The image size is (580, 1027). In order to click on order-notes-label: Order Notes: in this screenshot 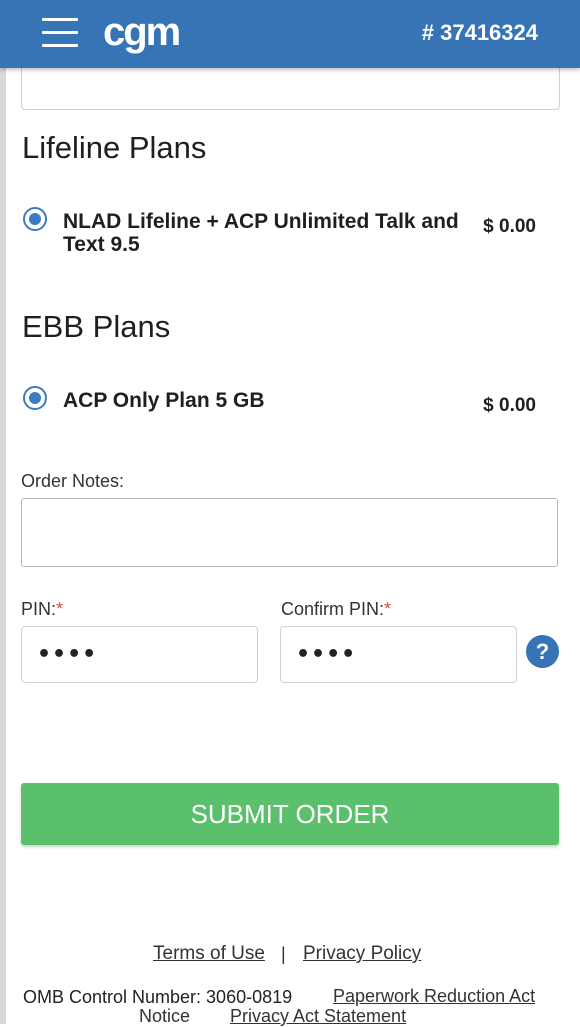, I will do `click(73, 481)`.